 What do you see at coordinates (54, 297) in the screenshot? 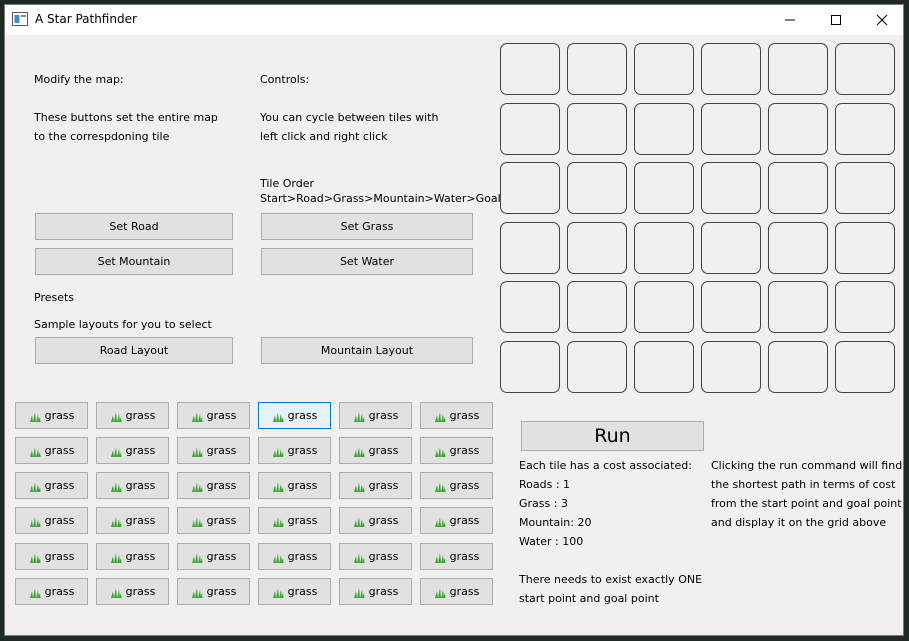
I see `presets-heading: Presets` at bounding box center [54, 297].